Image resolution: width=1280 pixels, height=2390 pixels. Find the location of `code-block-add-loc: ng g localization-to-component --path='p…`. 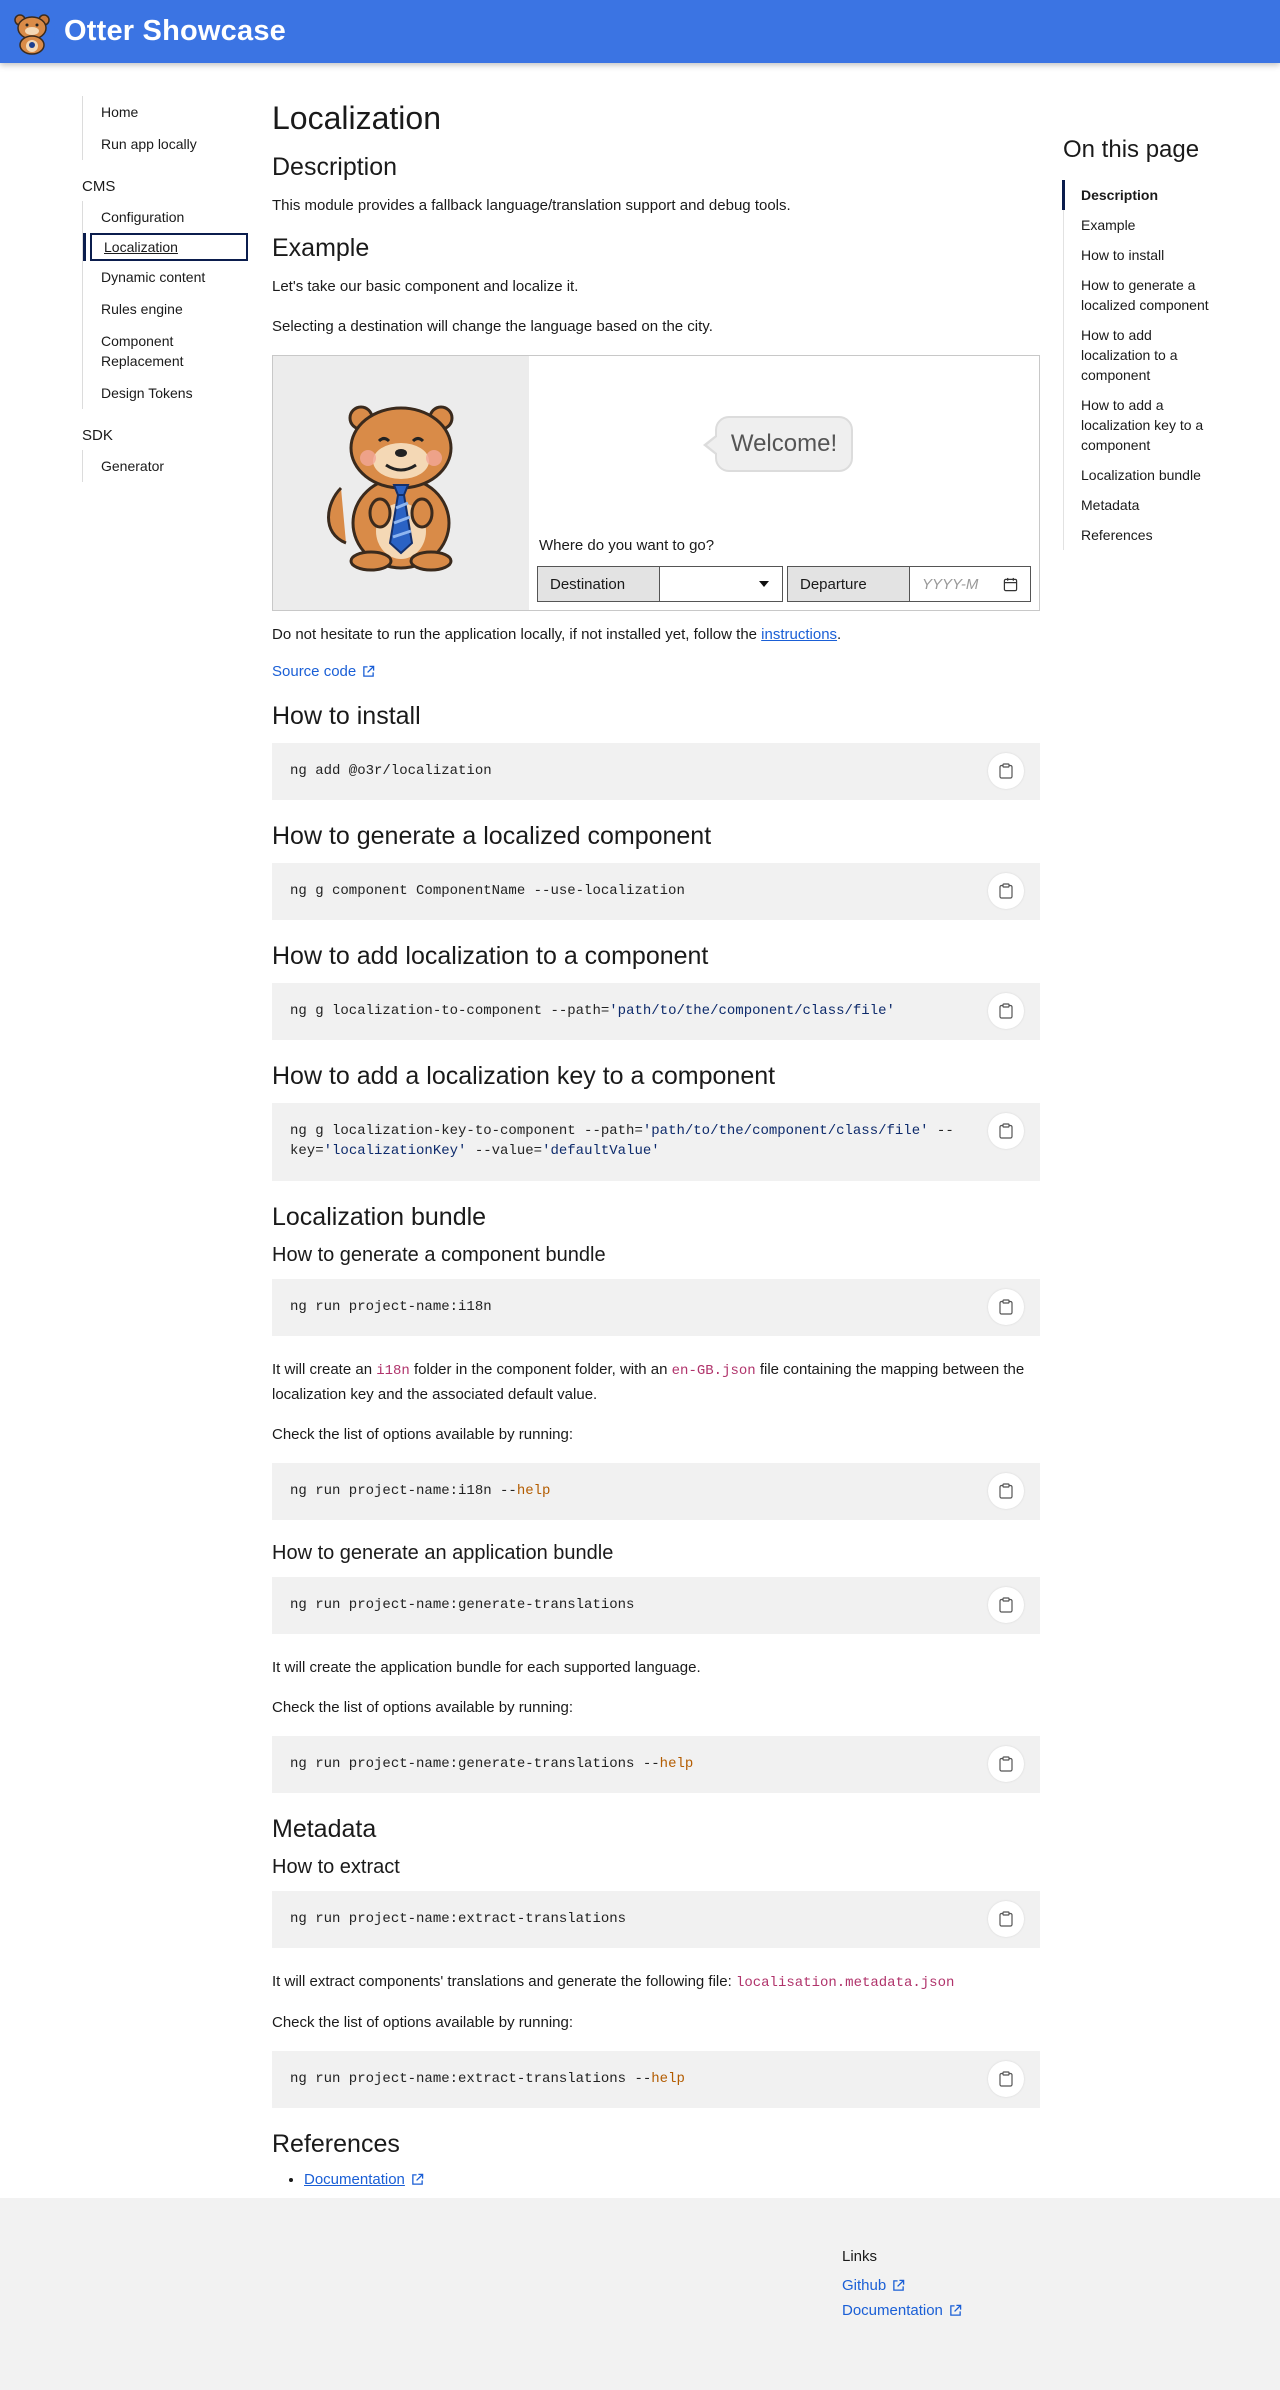

code-block-add-loc: ng g localization-to-component --path='p… is located at coordinates (656, 1011).